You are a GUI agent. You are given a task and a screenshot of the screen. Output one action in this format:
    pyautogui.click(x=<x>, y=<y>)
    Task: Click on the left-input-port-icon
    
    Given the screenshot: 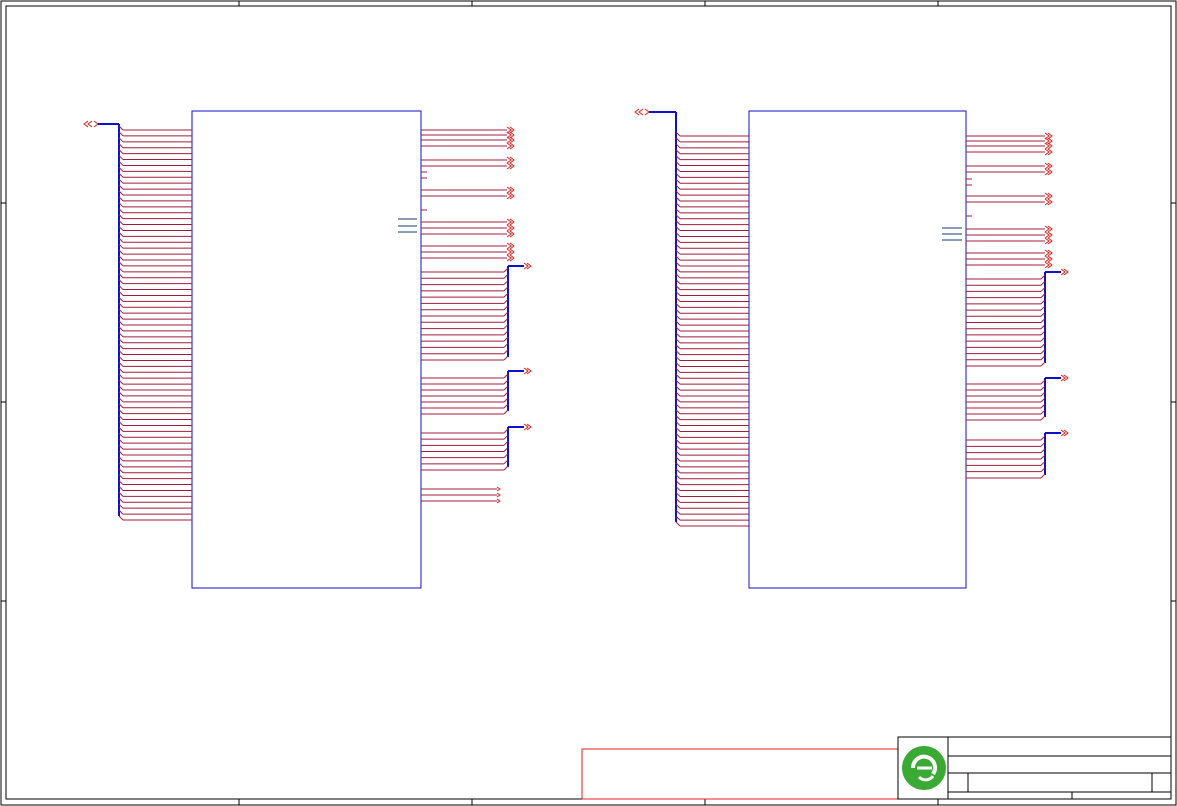 What is the action you would take?
    pyautogui.click(x=91, y=124)
    